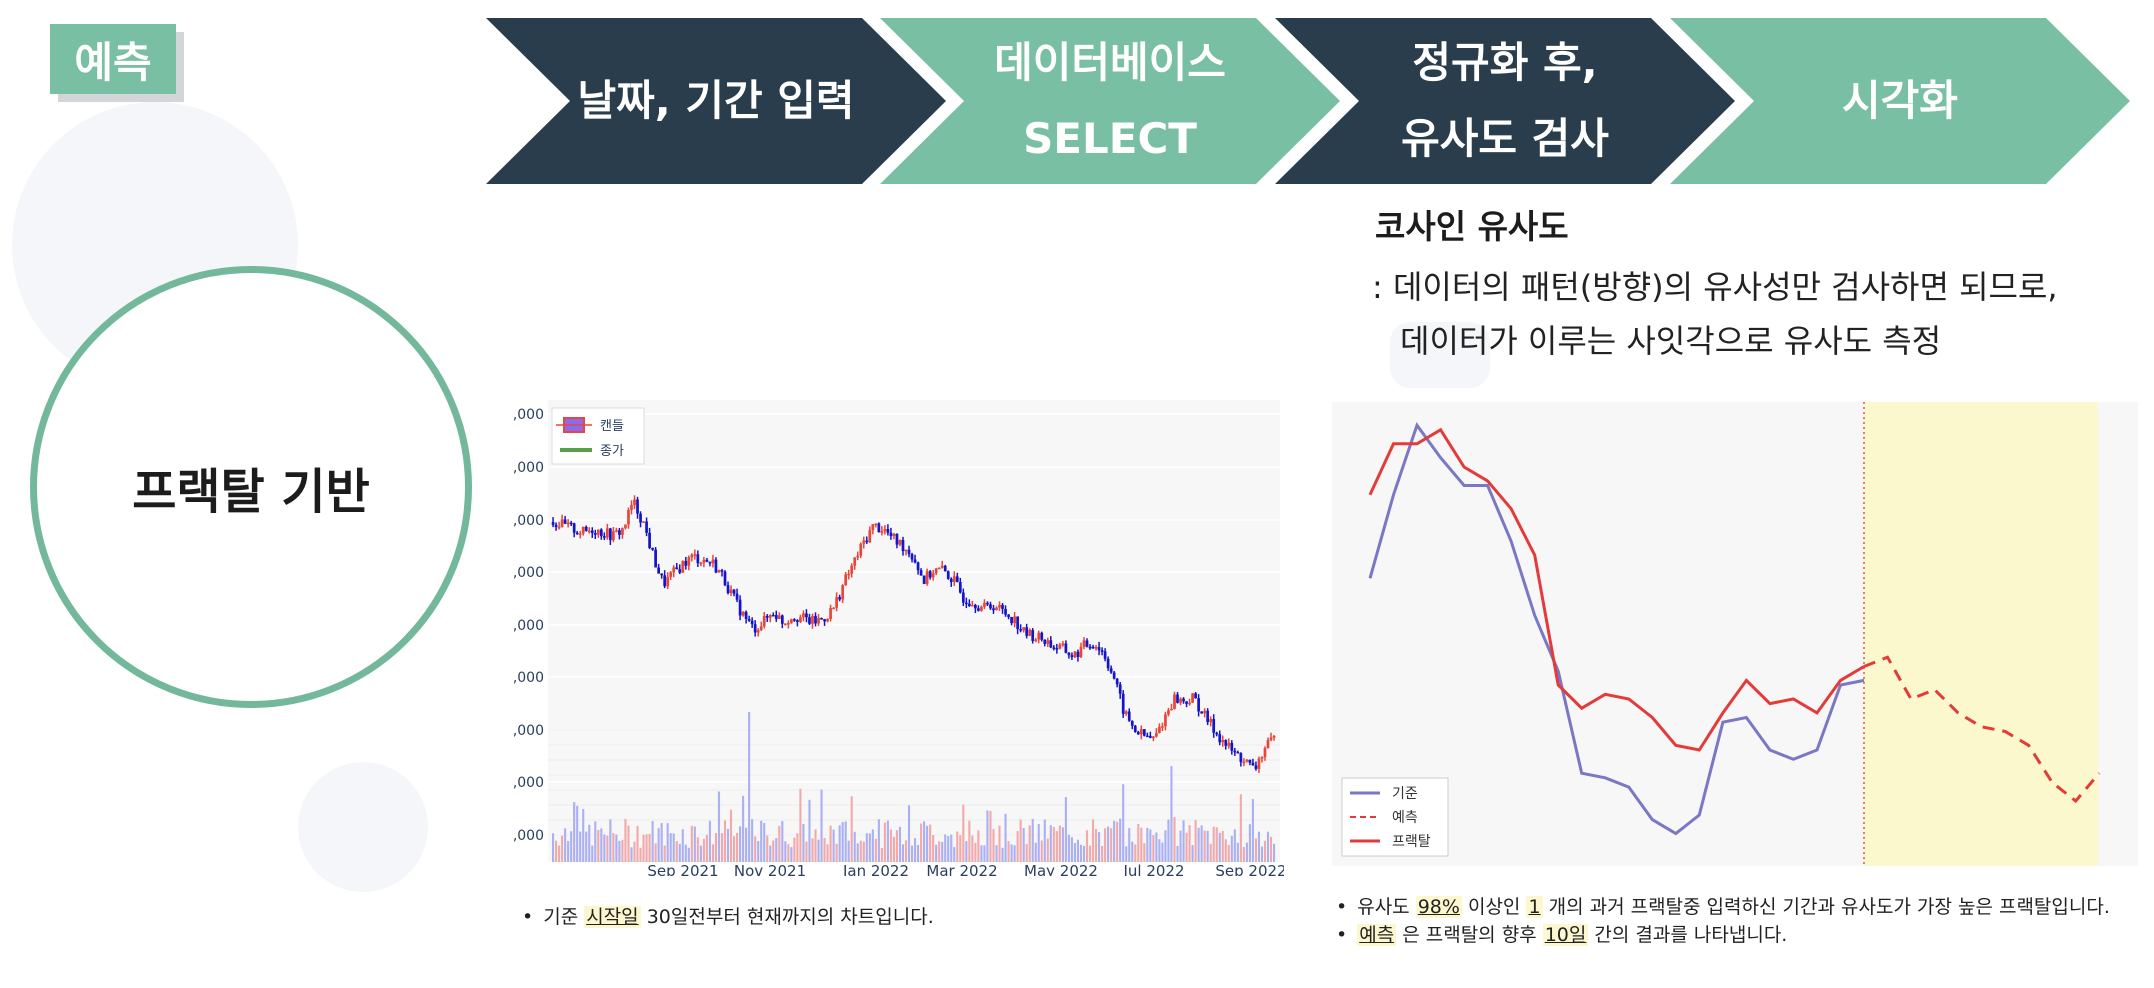 Image resolution: width=2154 pixels, height=988 pixels. Describe the element at coordinates (875, 869) in the screenshot. I see `x-tick-label: Jan 2022` at that location.